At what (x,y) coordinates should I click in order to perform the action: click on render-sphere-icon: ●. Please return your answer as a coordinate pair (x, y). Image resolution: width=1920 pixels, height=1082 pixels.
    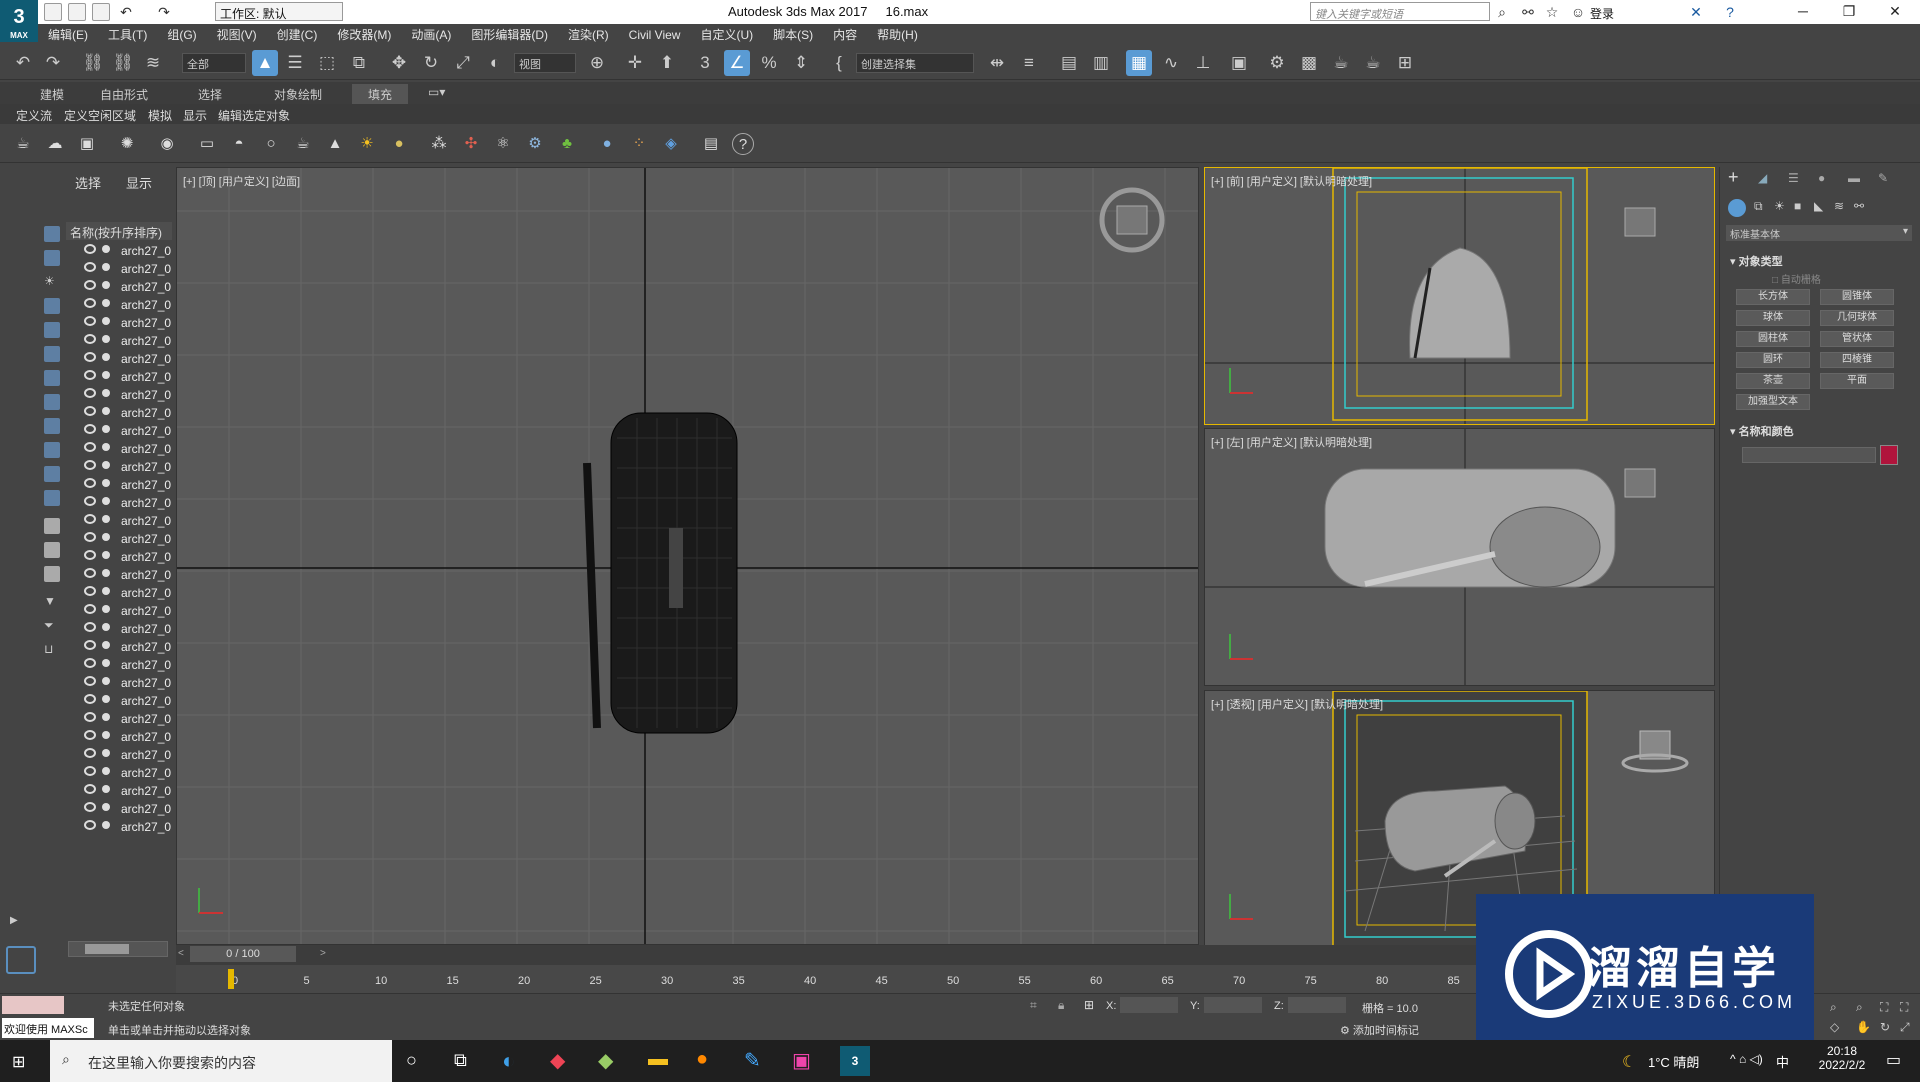
    Looking at the image, I should click on (607, 144).